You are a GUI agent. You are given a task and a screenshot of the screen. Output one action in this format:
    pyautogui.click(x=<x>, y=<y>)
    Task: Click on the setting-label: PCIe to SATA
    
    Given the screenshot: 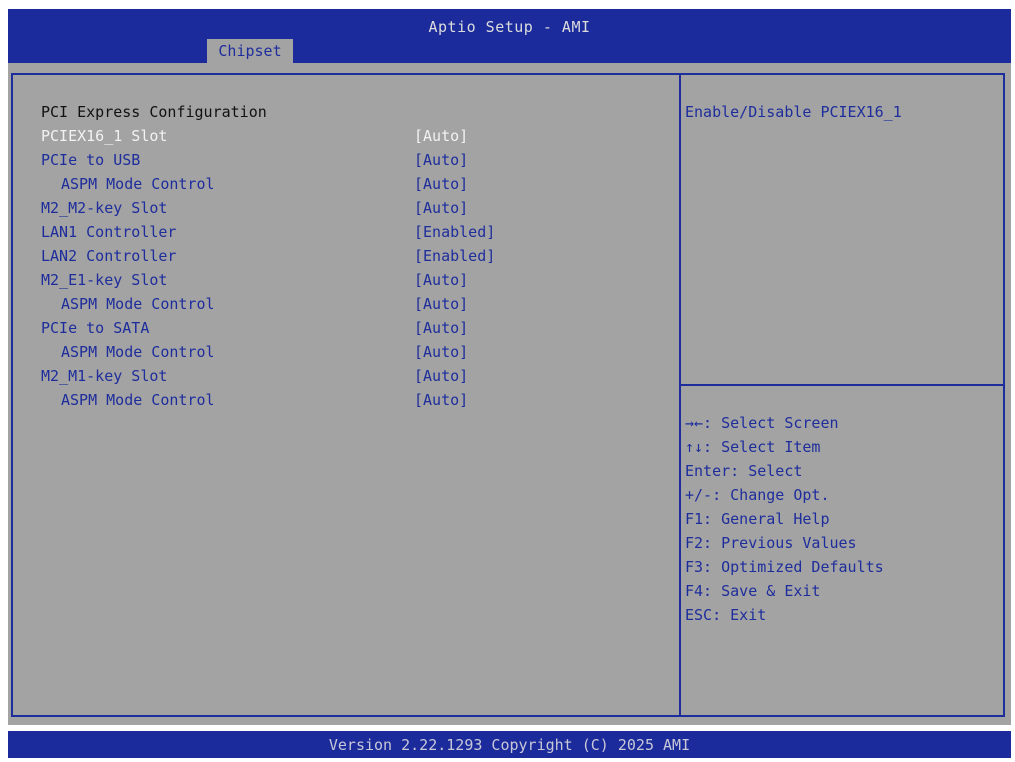 What is the action you would take?
    pyautogui.click(x=95, y=328)
    